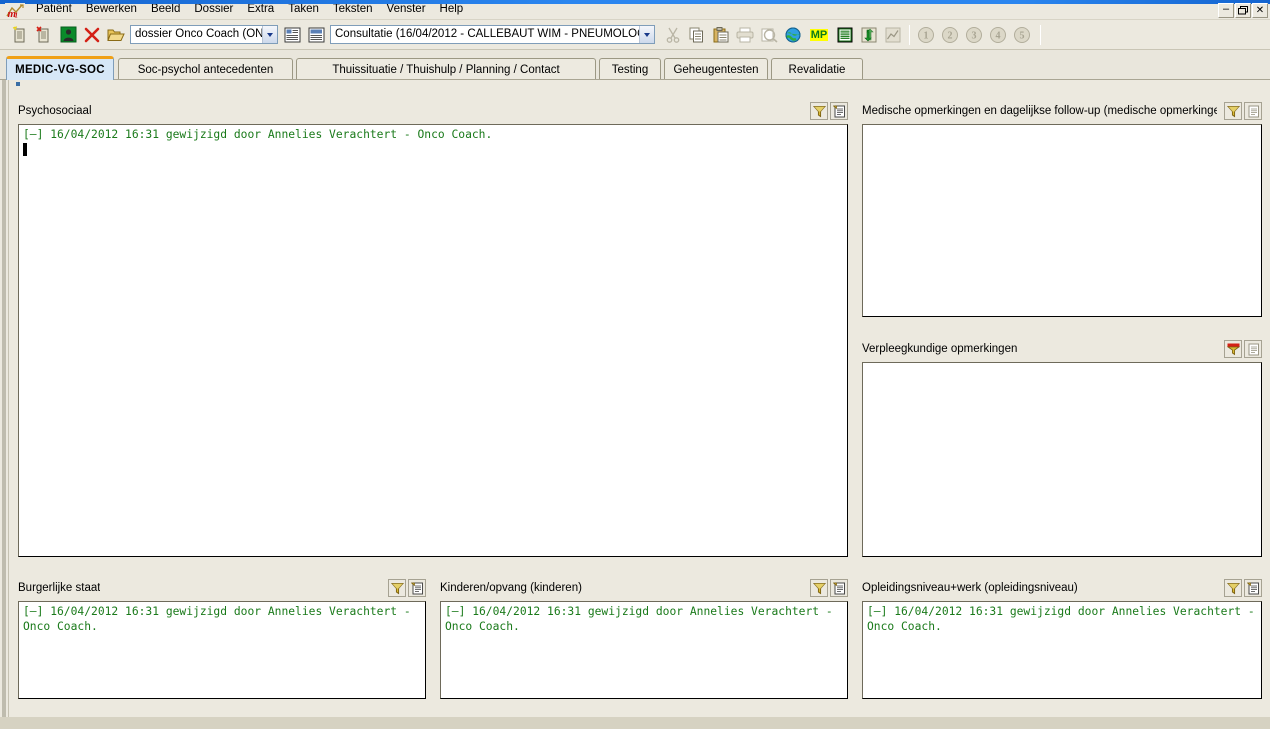 The height and width of the screenshot is (729, 1270). I want to click on numbered-button-1: 1, so click(926, 35).